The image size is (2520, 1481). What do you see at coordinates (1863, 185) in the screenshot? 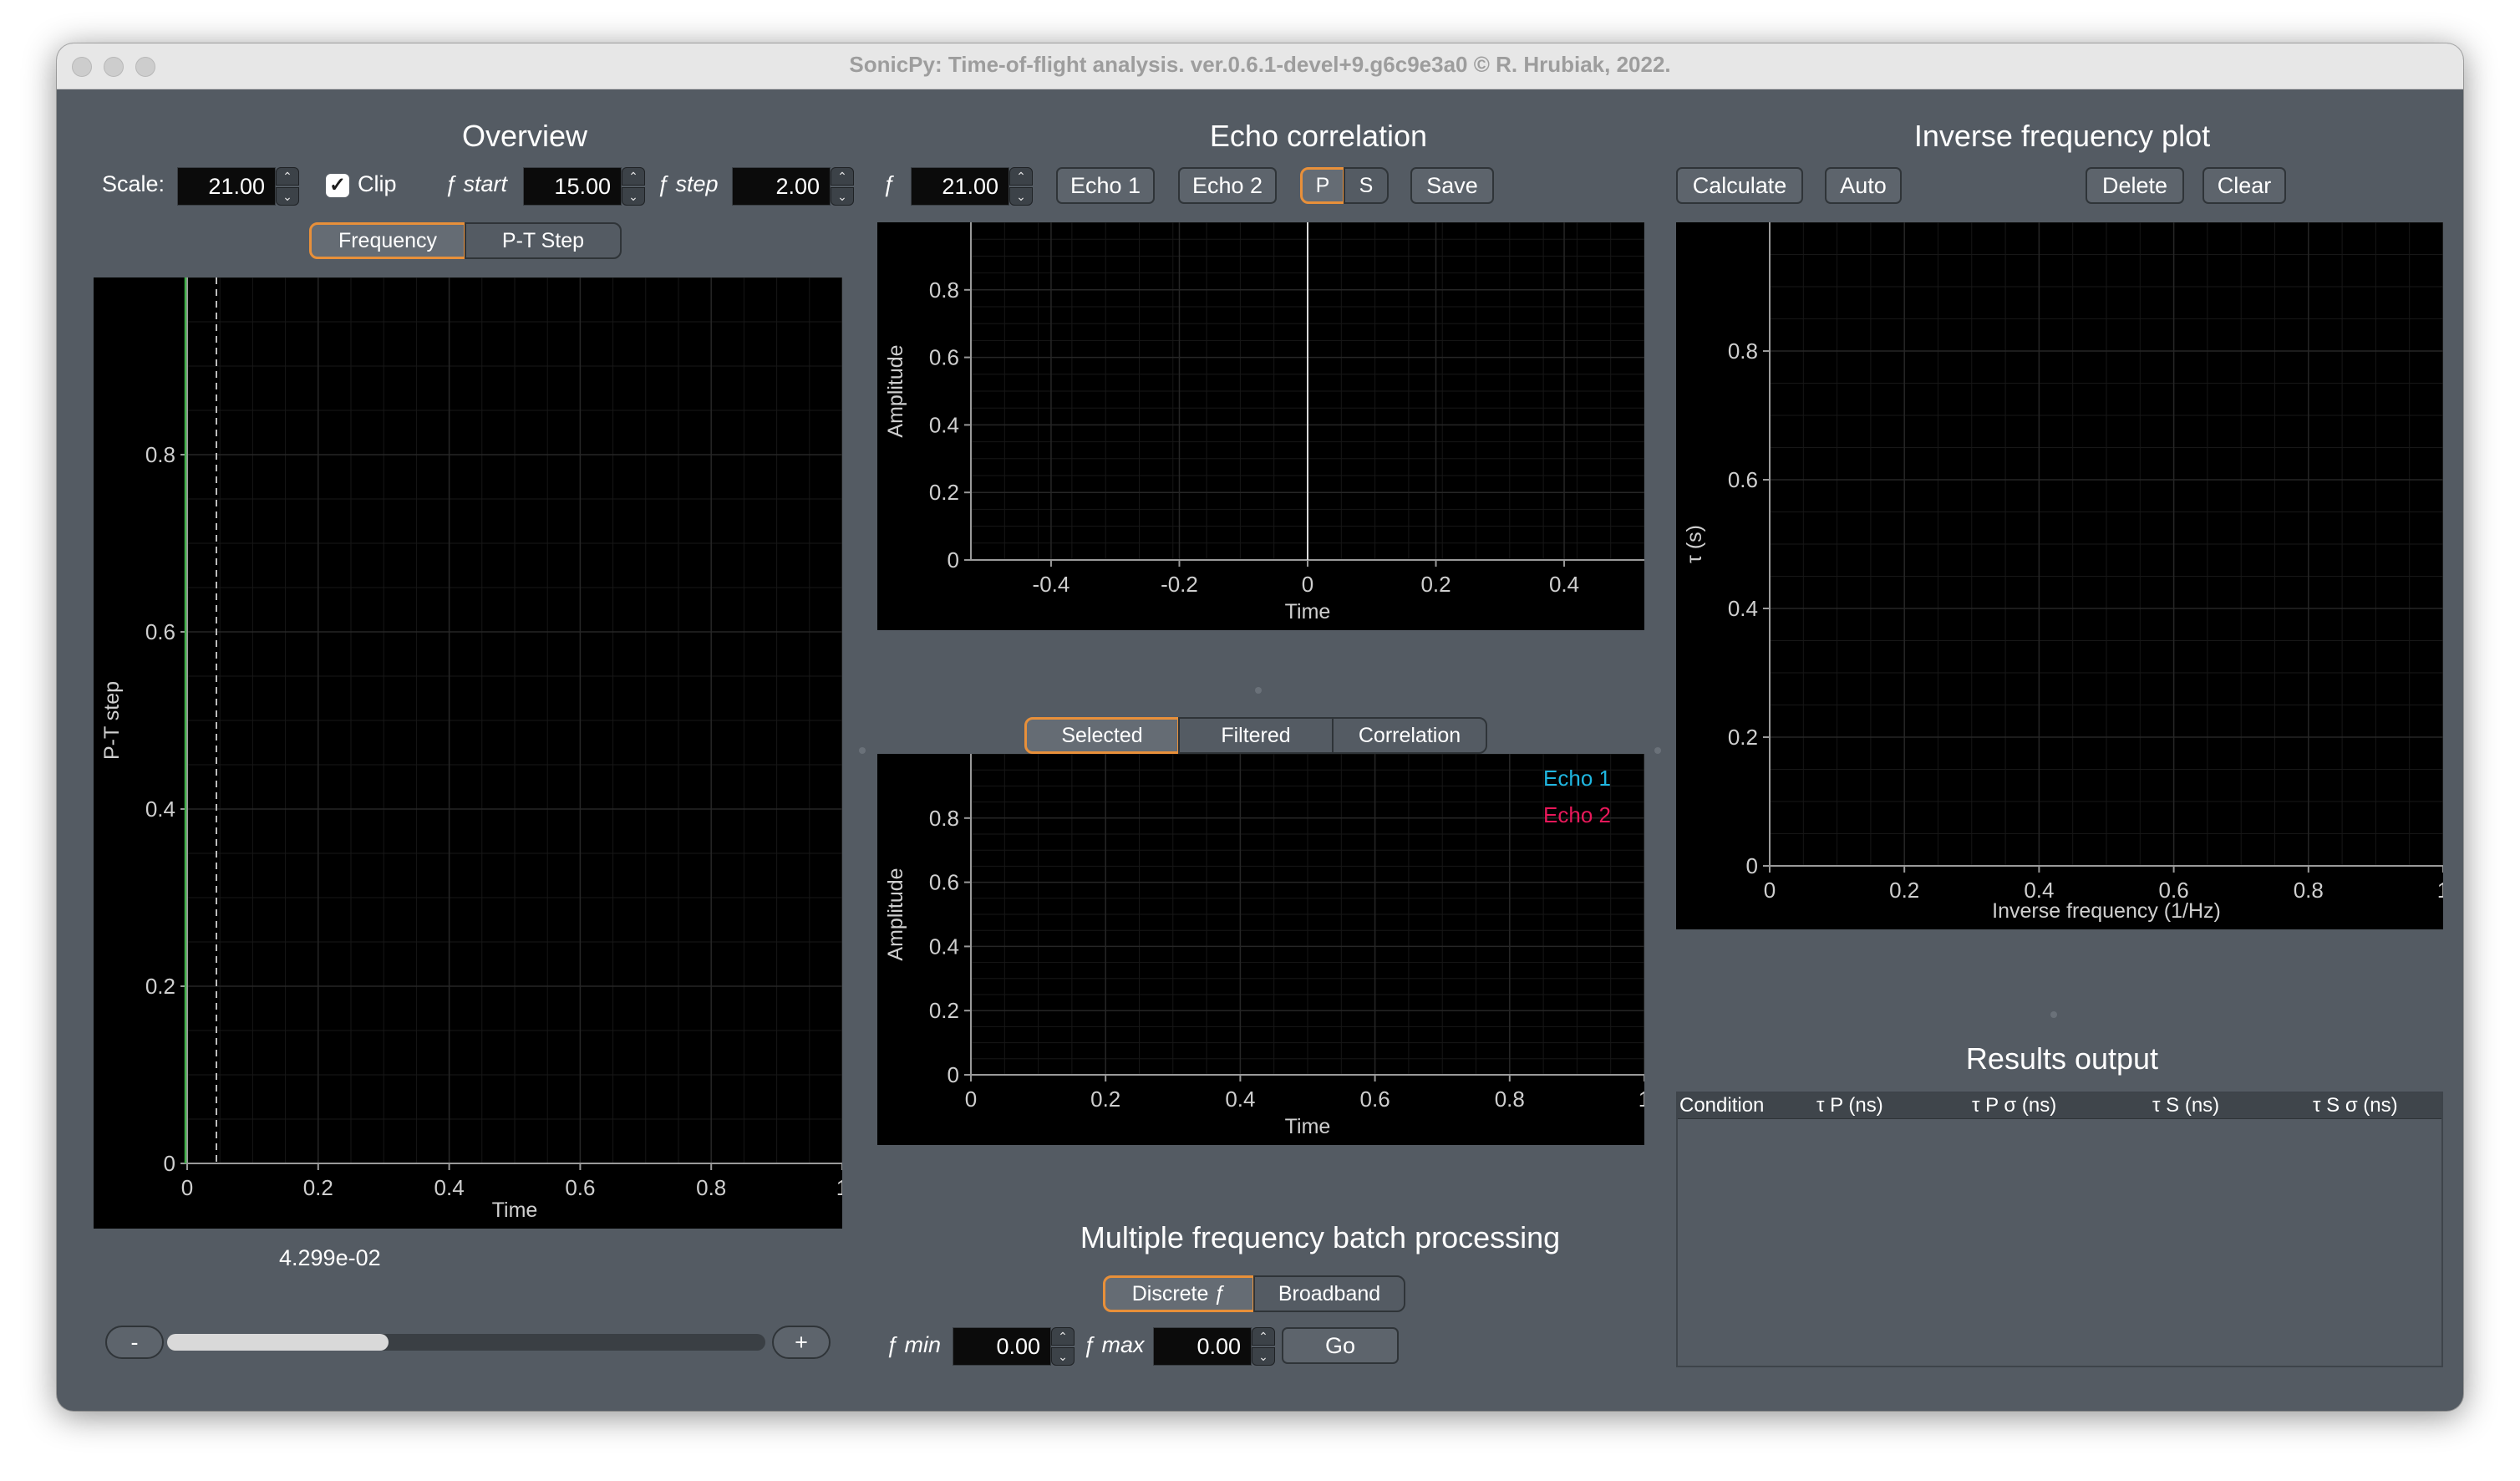
I see `auto-button: Auto` at bounding box center [1863, 185].